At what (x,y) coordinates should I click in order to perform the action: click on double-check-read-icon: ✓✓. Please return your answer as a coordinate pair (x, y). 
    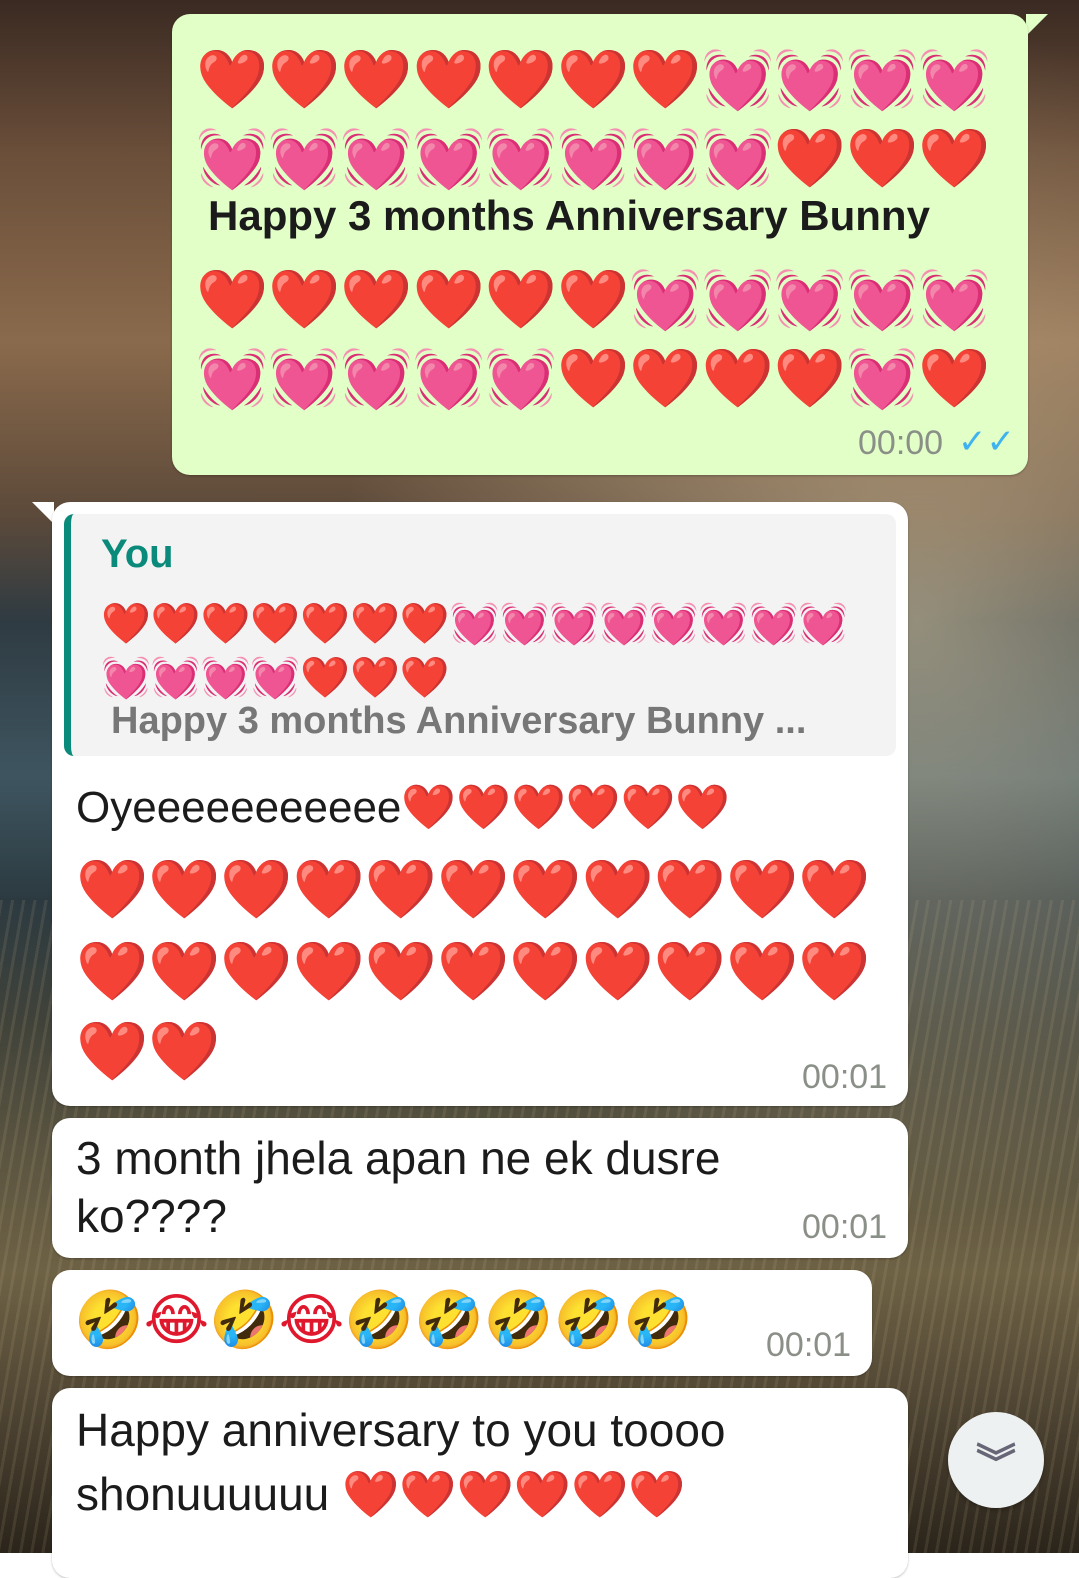
    Looking at the image, I should click on (986, 442).